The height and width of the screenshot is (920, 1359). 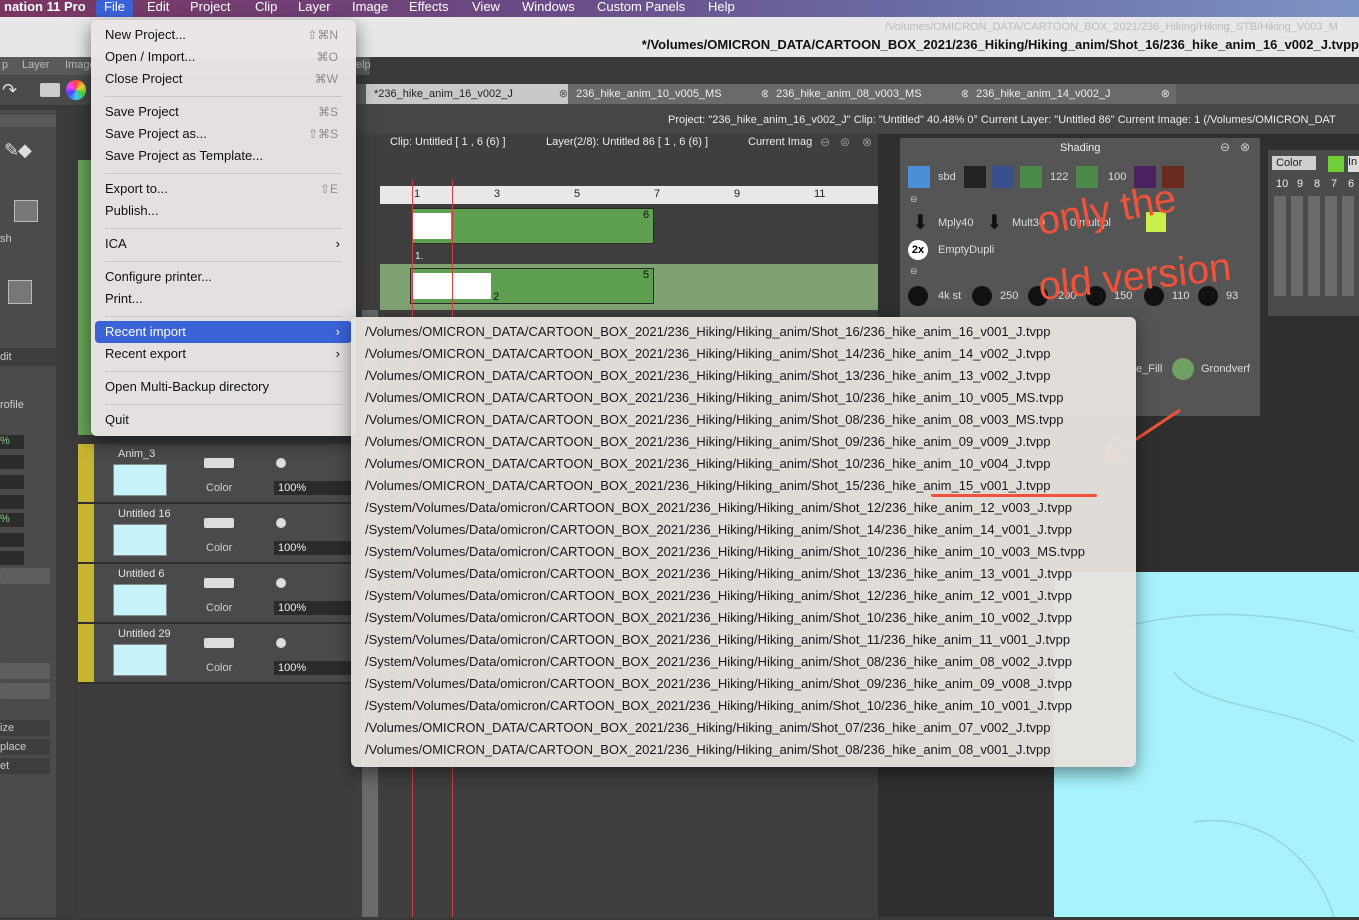 I want to click on menu-item-open-import: Open / Import... ⌘O, so click(x=223, y=57).